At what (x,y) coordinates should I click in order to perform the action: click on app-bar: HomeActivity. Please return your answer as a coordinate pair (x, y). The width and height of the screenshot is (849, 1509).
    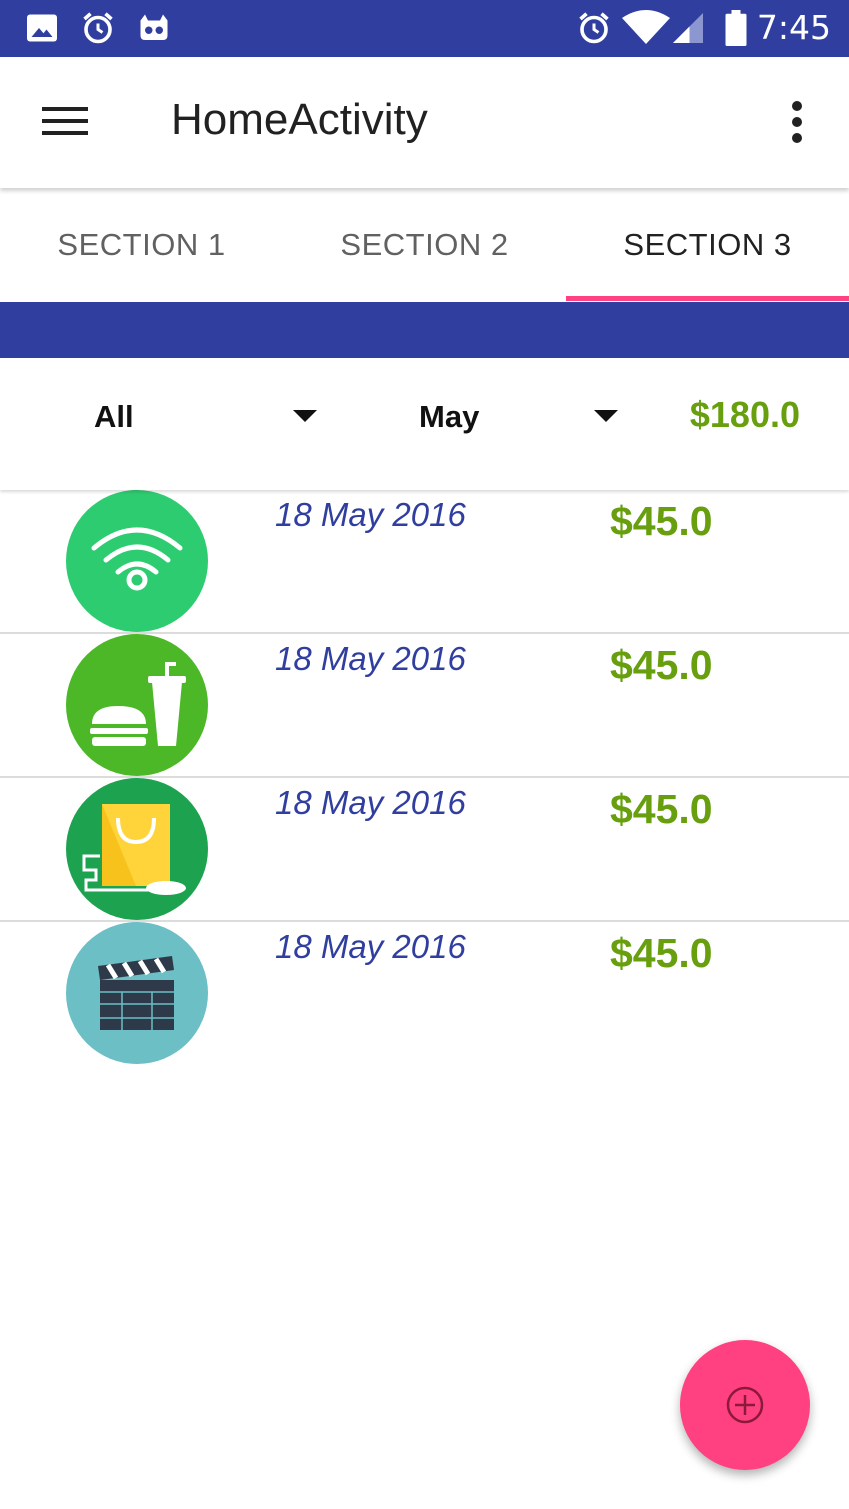
    Looking at the image, I should click on (424, 122).